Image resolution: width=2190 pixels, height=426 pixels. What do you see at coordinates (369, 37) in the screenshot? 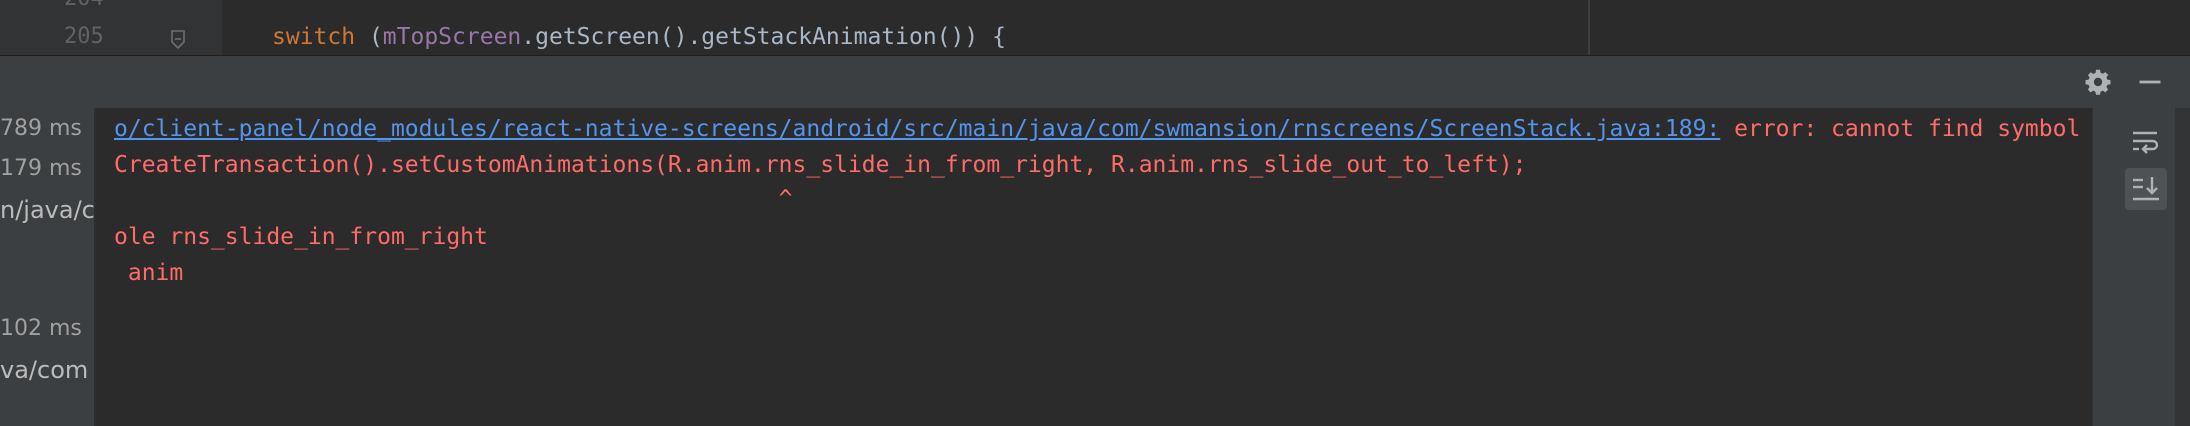
I see `code-text: (` at bounding box center [369, 37].